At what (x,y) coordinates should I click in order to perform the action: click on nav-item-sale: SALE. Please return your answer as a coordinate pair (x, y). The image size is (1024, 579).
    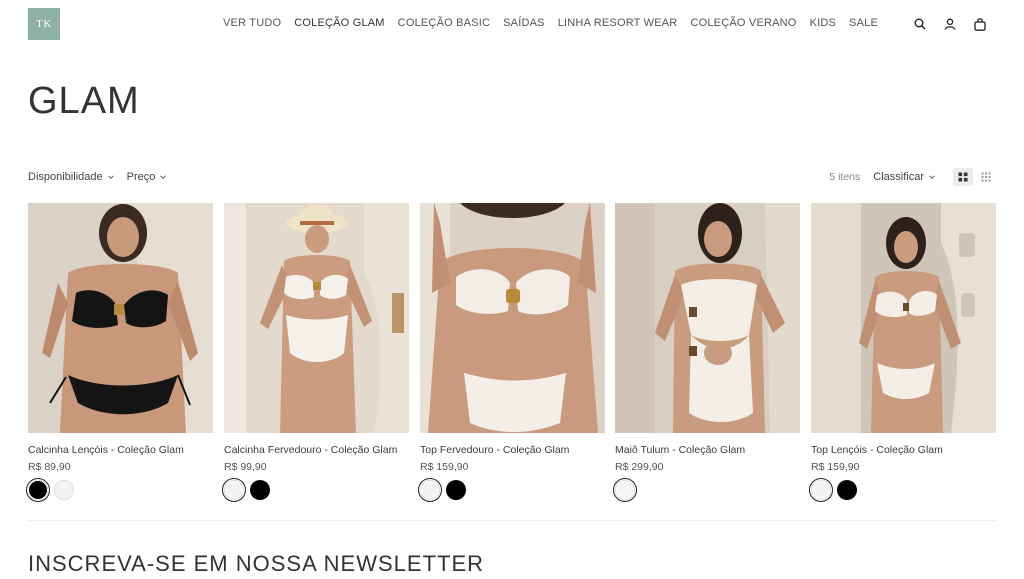
    Looking at the image, I should click on (863, 23).